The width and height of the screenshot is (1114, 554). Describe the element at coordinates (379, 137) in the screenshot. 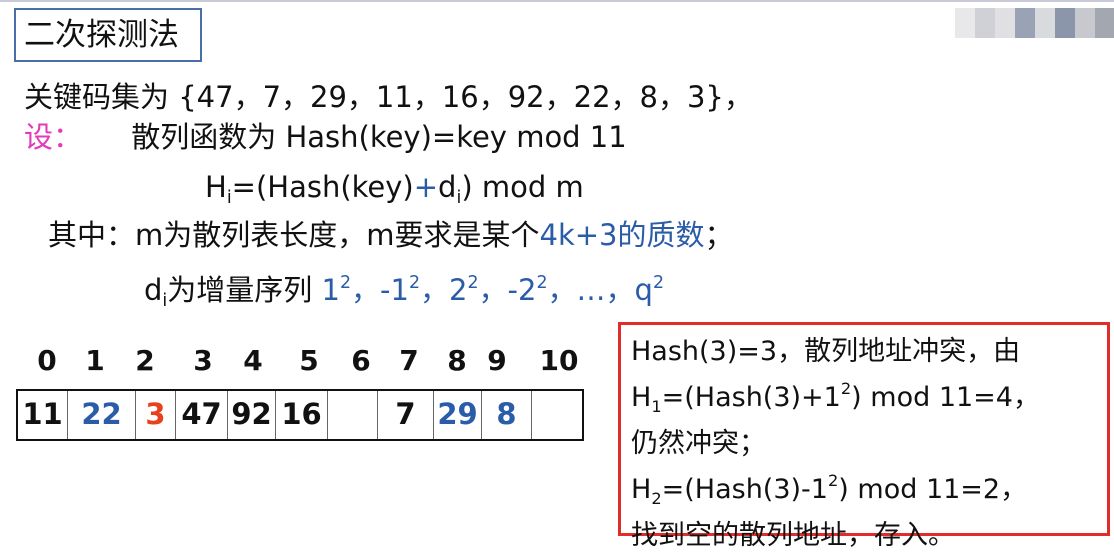

I see `hash-function: 散列函数为 Hash(key)=key mod 11` at that location.